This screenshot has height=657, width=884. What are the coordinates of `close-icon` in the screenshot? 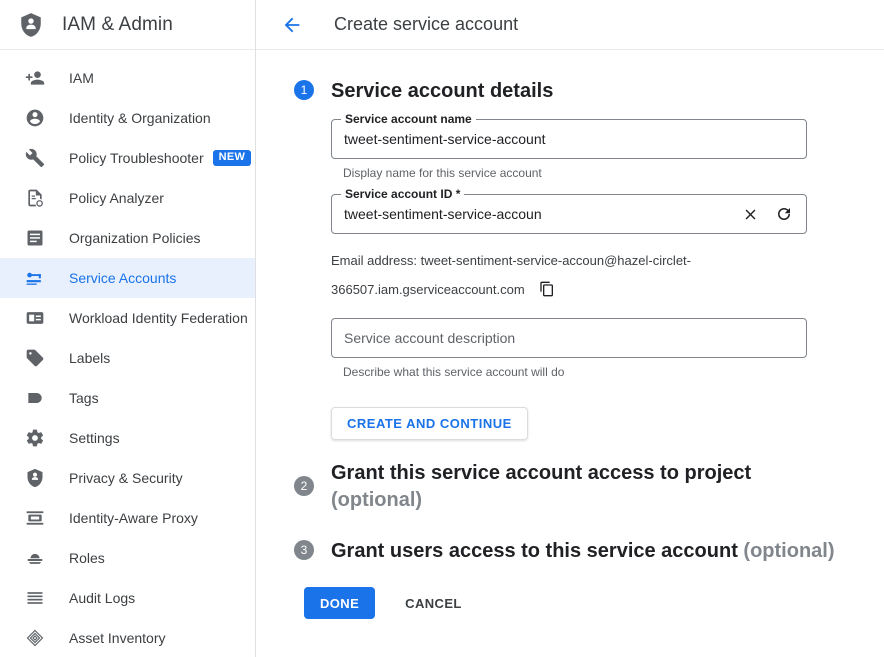 It's located at (750, 214).